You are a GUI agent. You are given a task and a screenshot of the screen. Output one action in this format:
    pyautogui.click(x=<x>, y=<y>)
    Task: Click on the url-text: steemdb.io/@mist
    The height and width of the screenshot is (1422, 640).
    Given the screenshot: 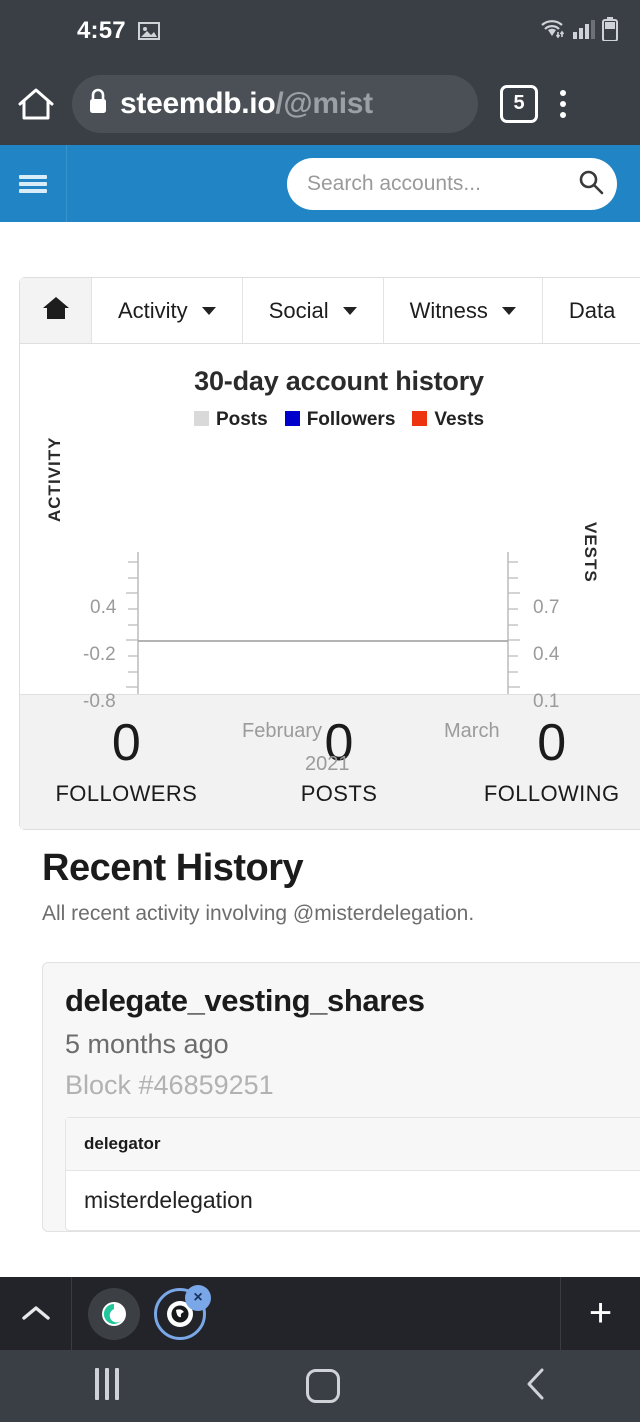 What is the action you would take?
    pyautogui.click(x=246, y=104)
    